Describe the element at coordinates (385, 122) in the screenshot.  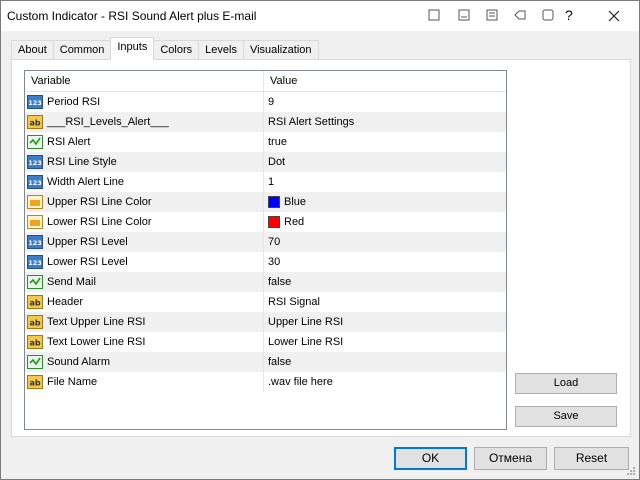
I see `value-cell: RSI Alert Settings` at that location.